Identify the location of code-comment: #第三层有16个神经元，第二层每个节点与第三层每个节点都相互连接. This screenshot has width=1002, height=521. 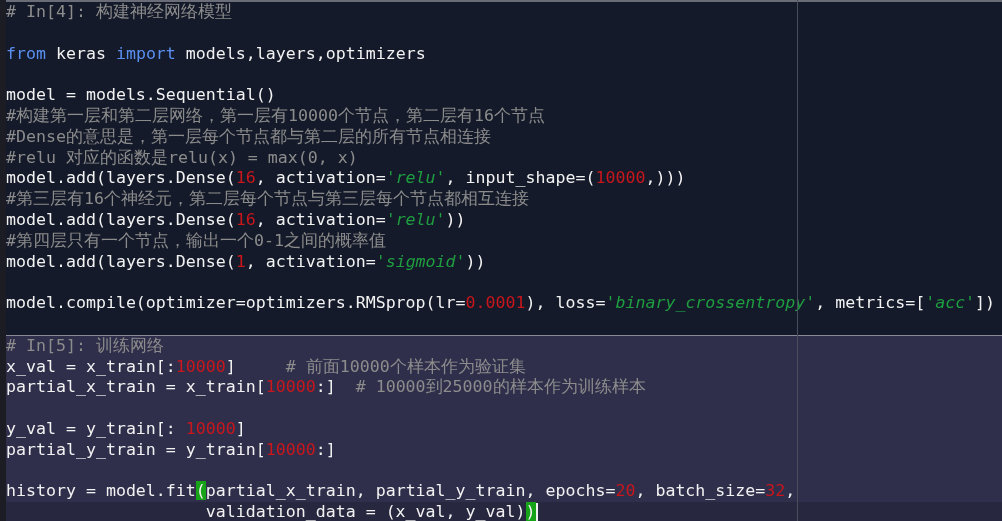
(267, 199).